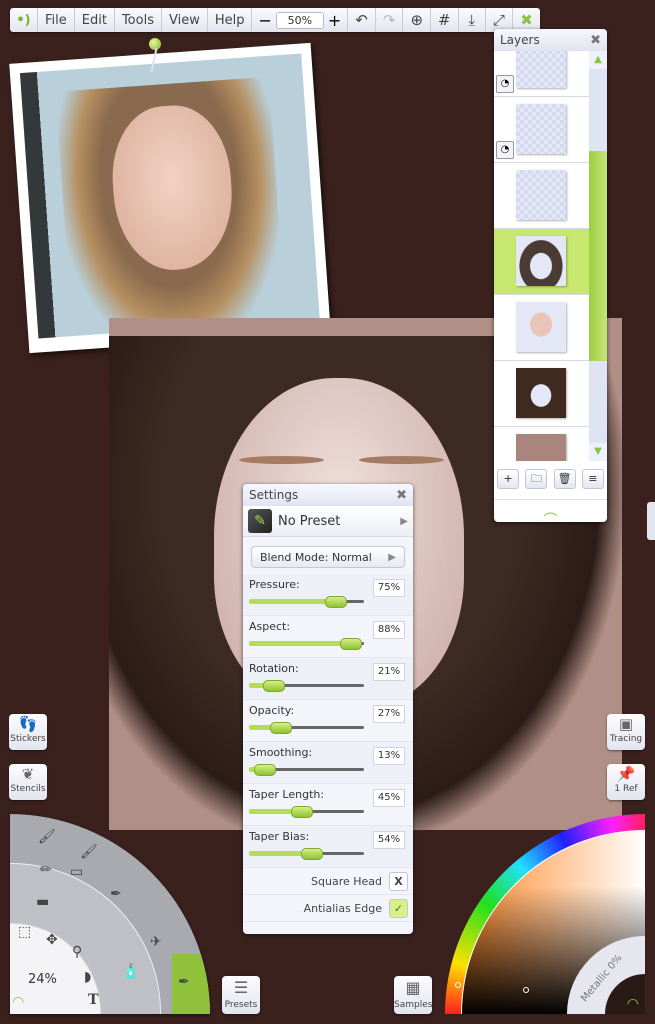  I want to click on layer-thumbnail, so click(541, 393).